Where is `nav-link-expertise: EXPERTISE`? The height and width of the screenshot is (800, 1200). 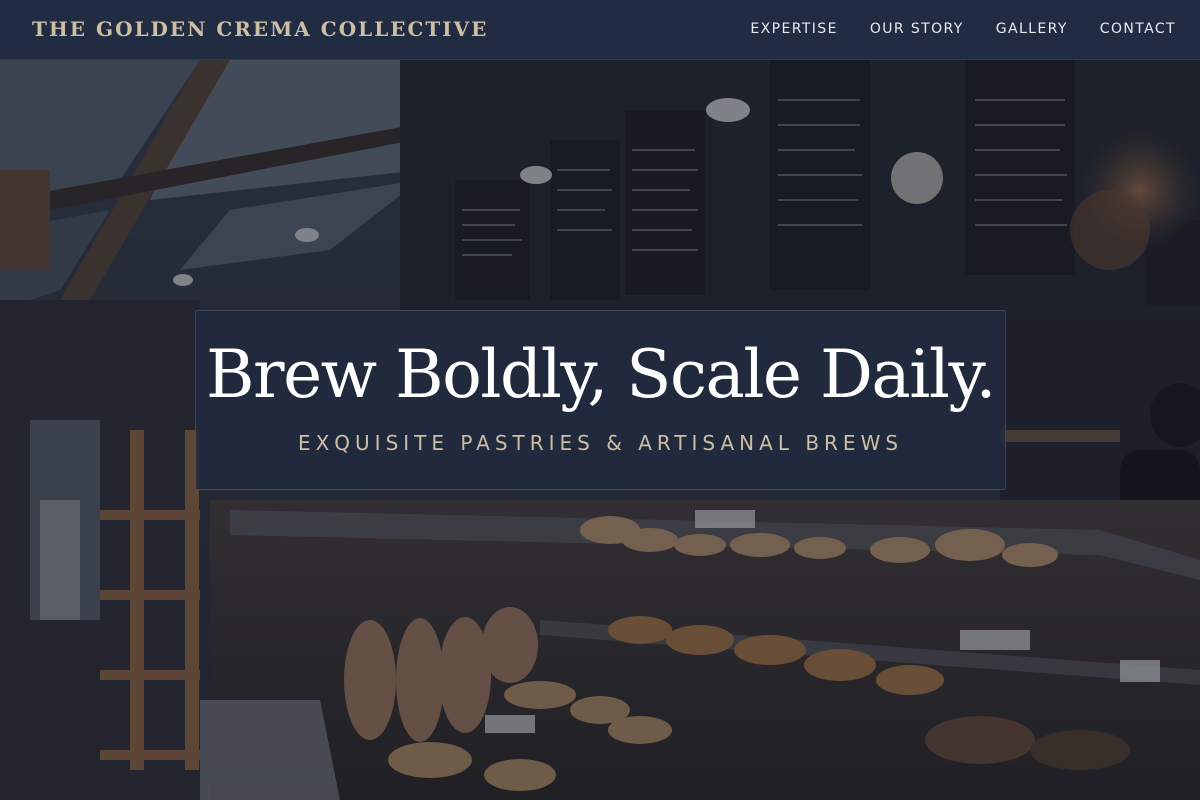 nav-link-expertise: EXPERTISE is located at coordinates (793, 29).